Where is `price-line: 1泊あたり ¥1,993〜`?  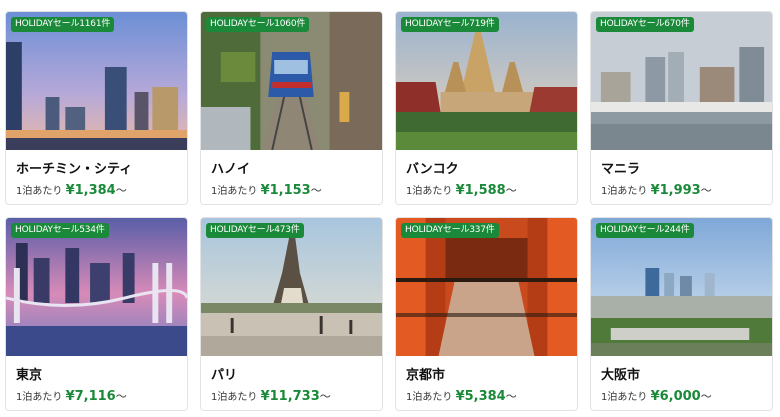
price-line: 1泊あたり ¥1,993〜 is located at coordinates (681, 191).